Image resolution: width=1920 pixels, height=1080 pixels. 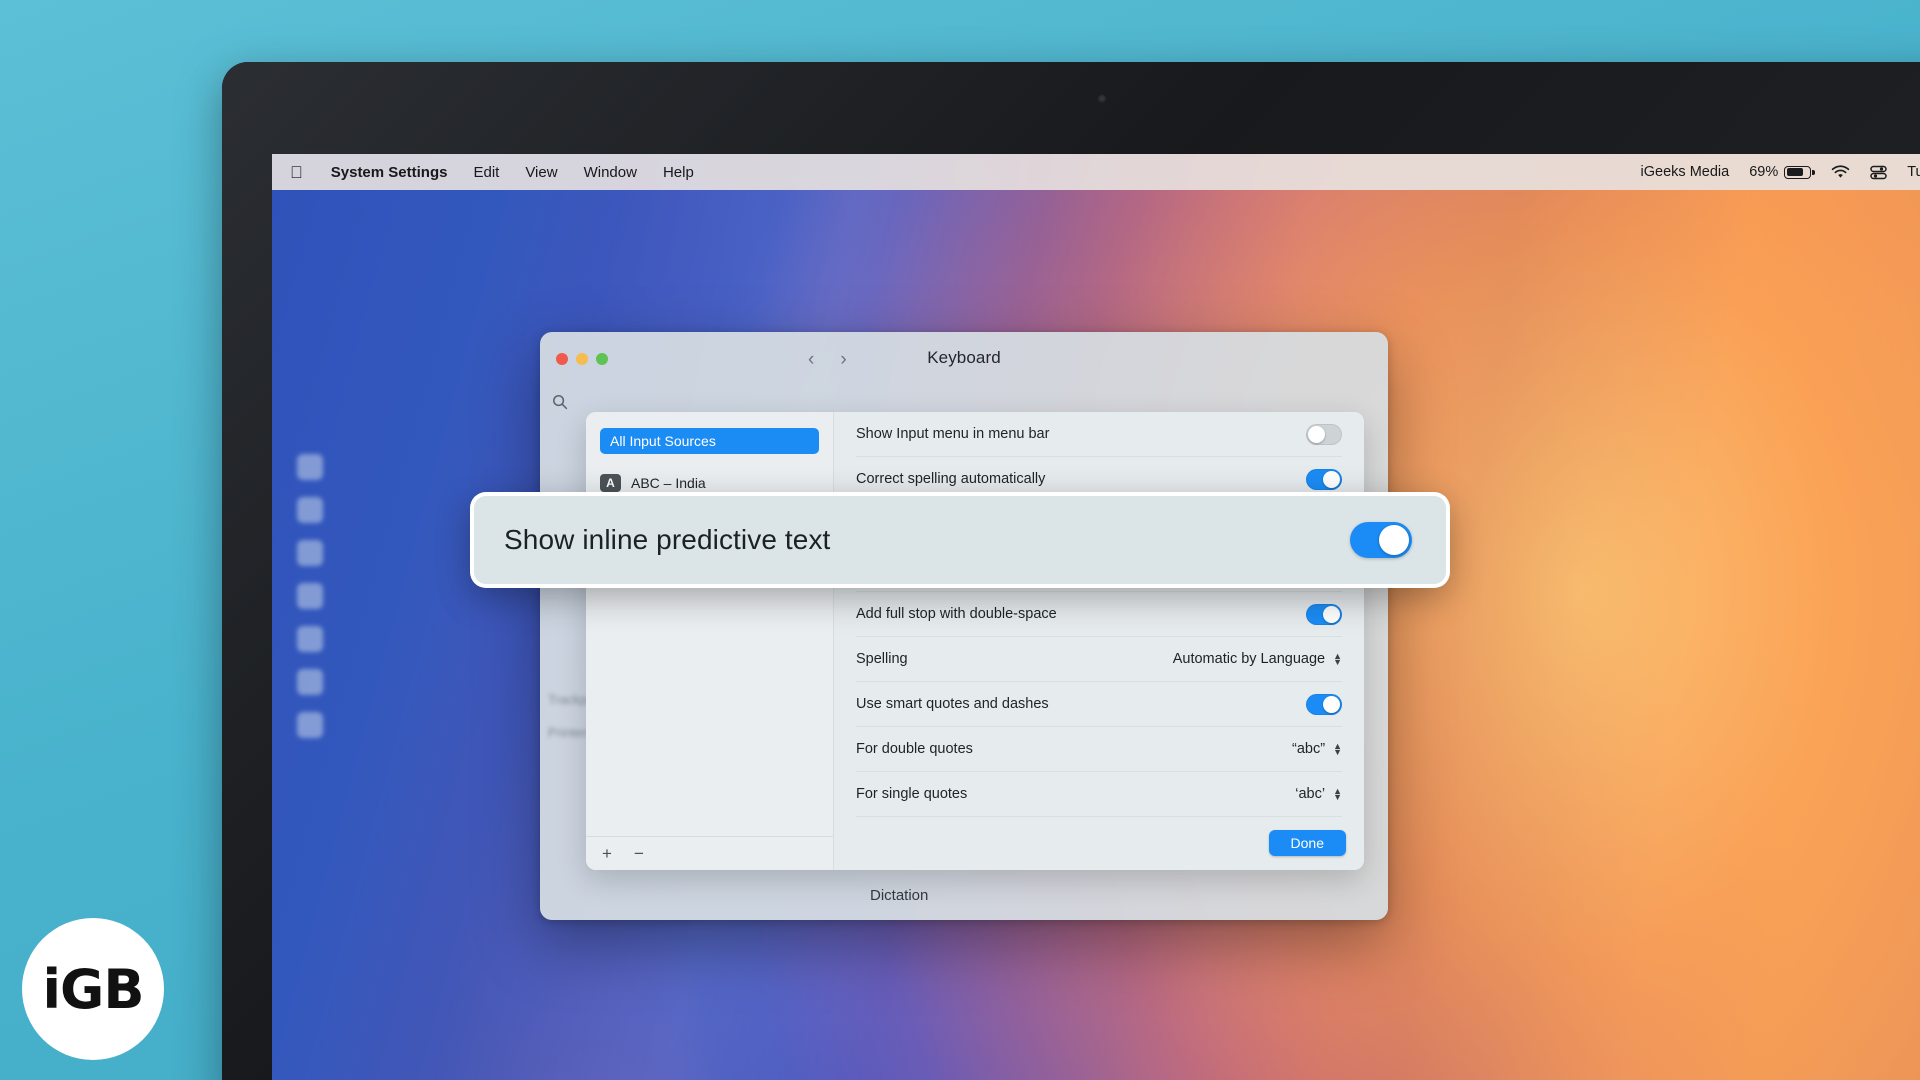 I want to click on single-quotes-value: ‘abc’, so click(x=1310, y=794).